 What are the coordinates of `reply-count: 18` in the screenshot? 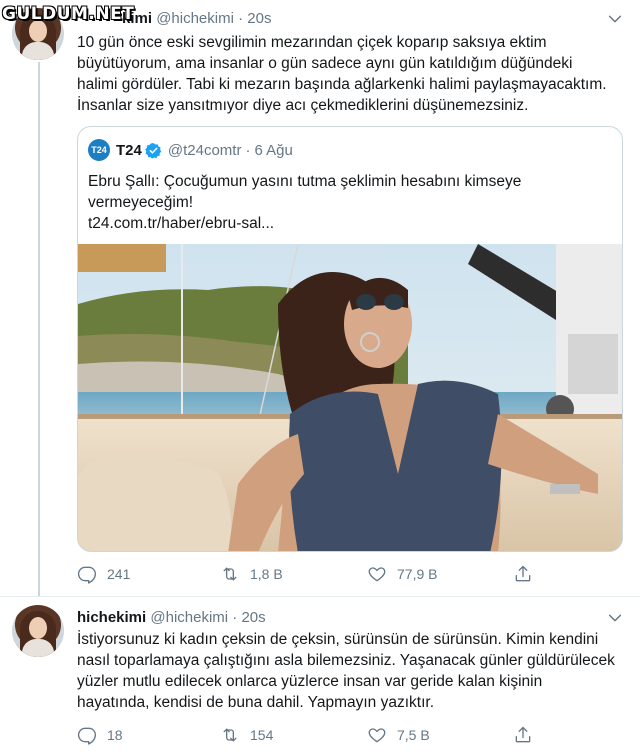 It's located at (115, 735).